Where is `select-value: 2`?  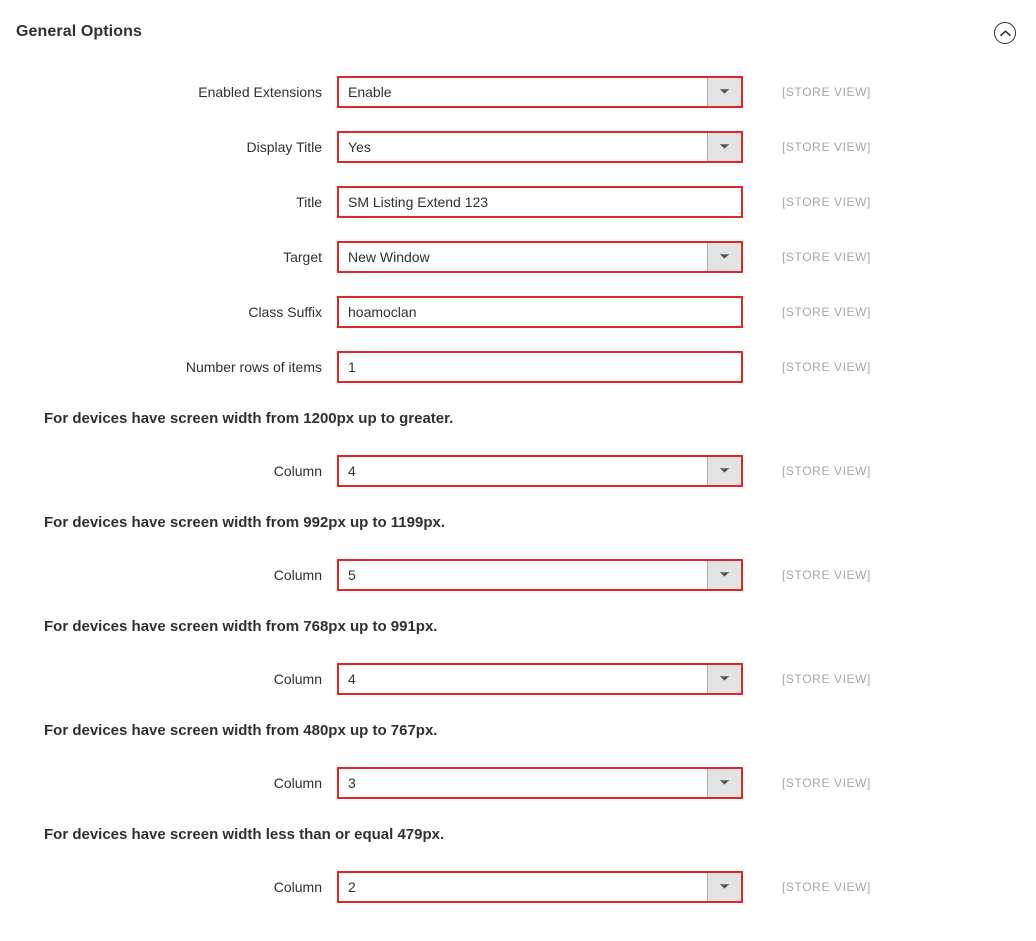 select-value: 2 is located at coordinates (352, 886).